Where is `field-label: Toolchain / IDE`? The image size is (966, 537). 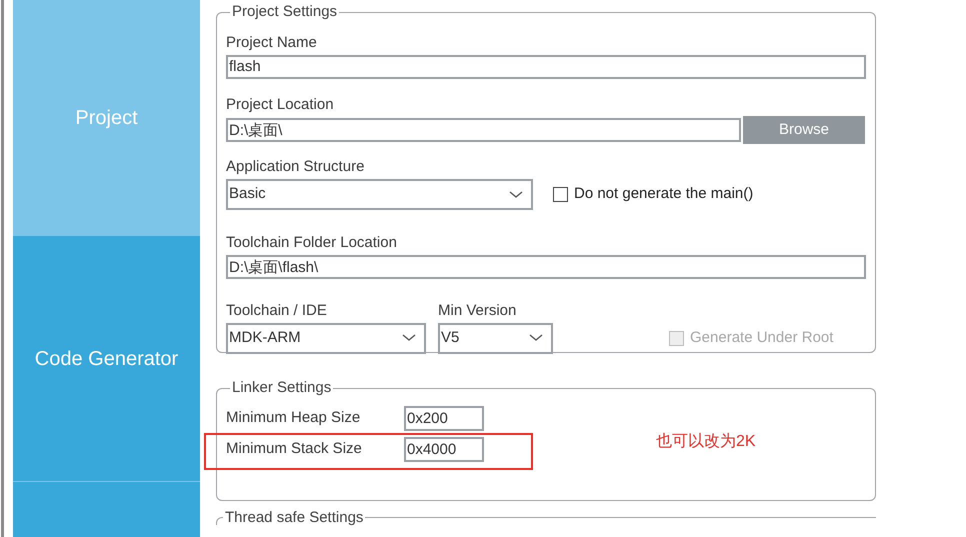
field-label: Toolchain / IDE is located at coordinates (277, 311).